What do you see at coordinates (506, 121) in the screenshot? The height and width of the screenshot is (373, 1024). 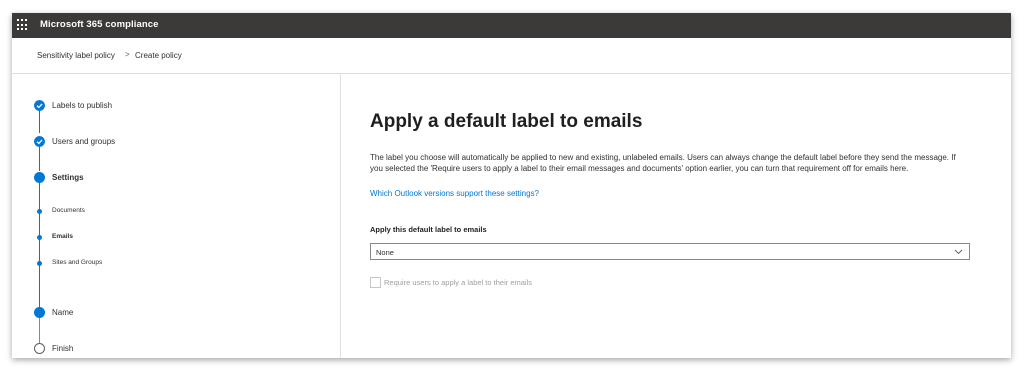 I see `page-title: Apply a default label to emails` at bounding box center [506, 121].